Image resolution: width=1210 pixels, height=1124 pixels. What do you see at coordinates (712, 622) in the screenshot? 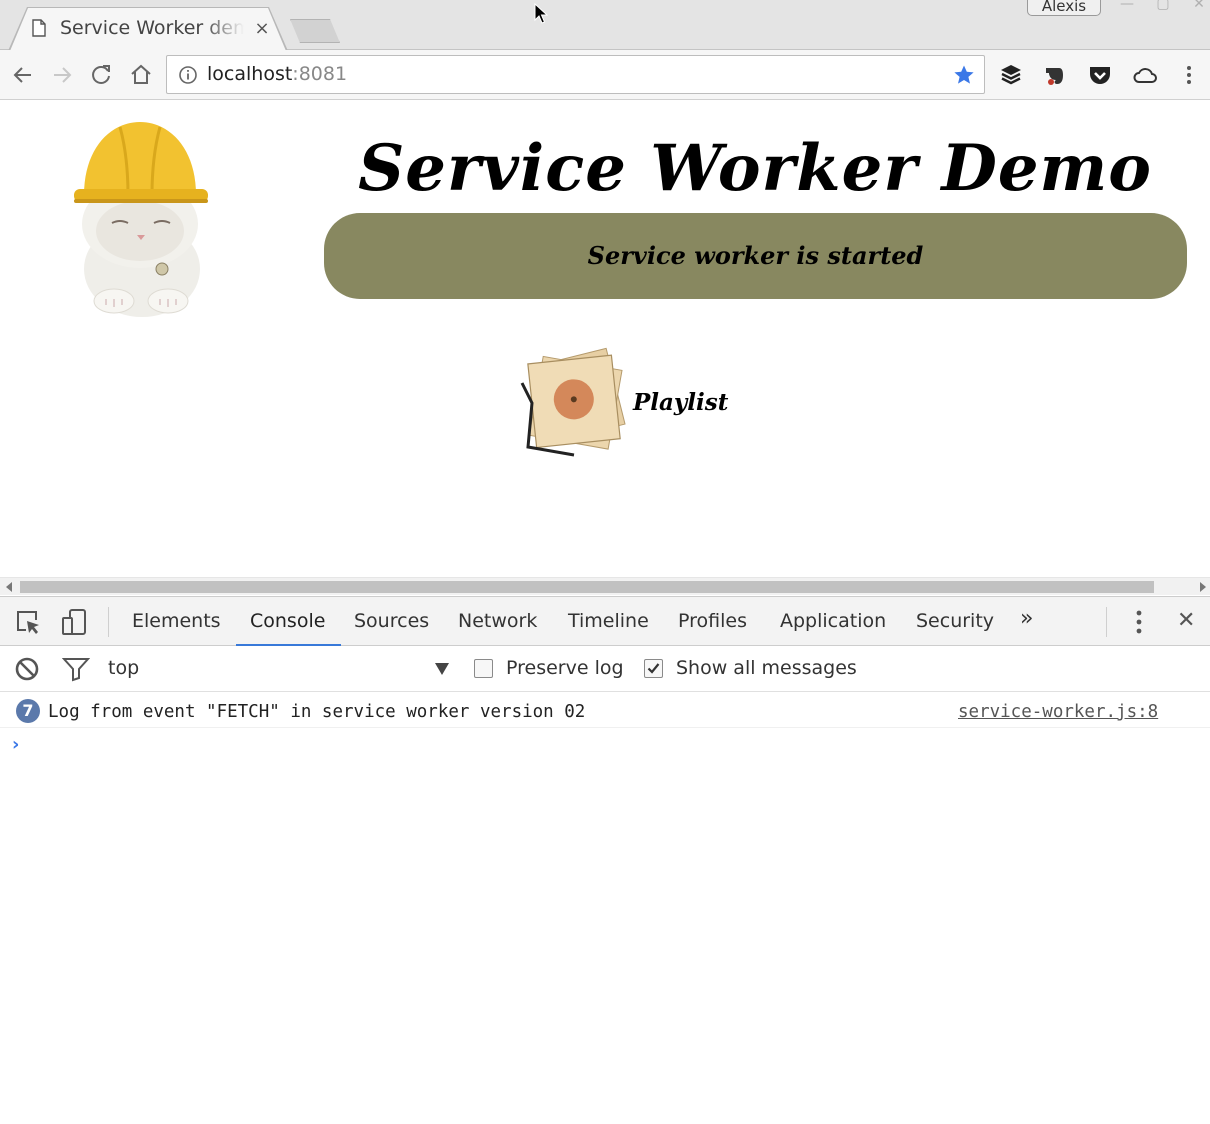
I see `tab-profiles: Profiles` at bounding box center [712, 622].